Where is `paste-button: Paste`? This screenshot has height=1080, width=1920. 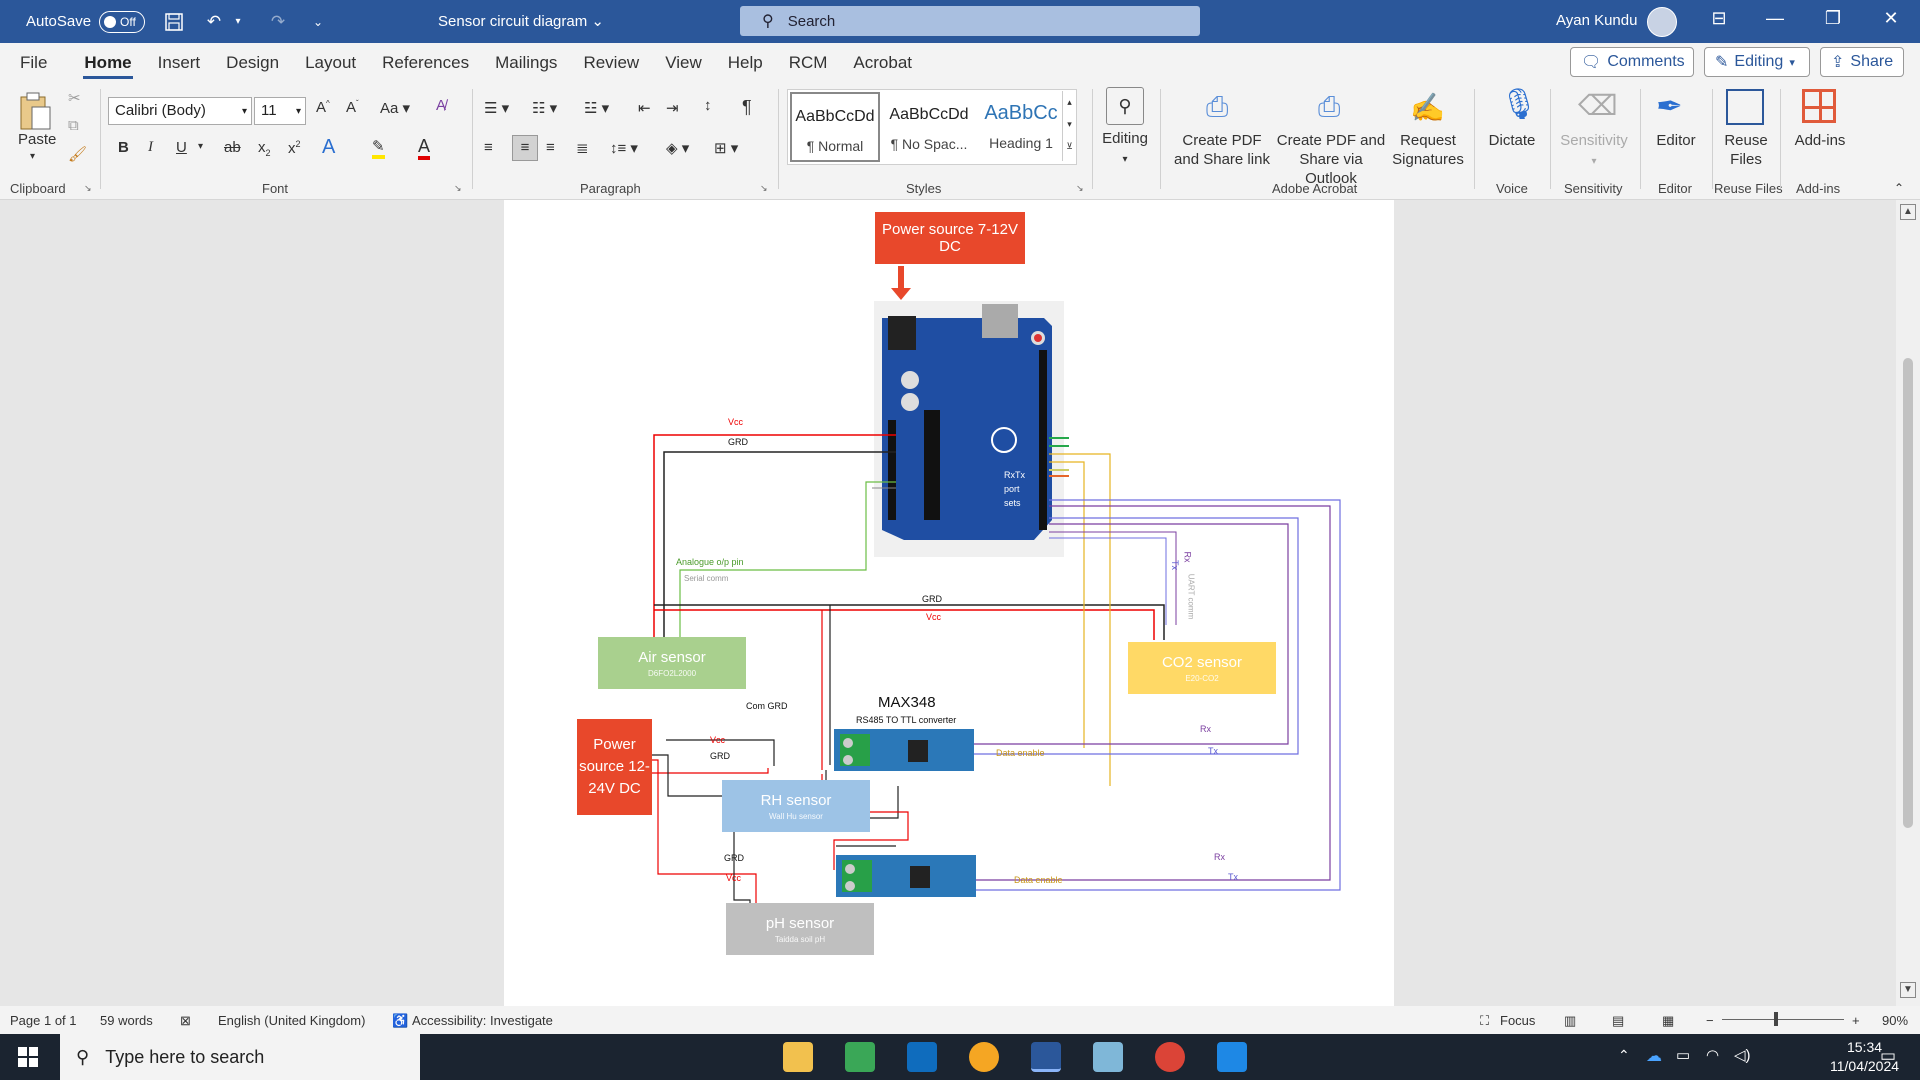 paste-button: Paste is located at coordinates (37, 139).